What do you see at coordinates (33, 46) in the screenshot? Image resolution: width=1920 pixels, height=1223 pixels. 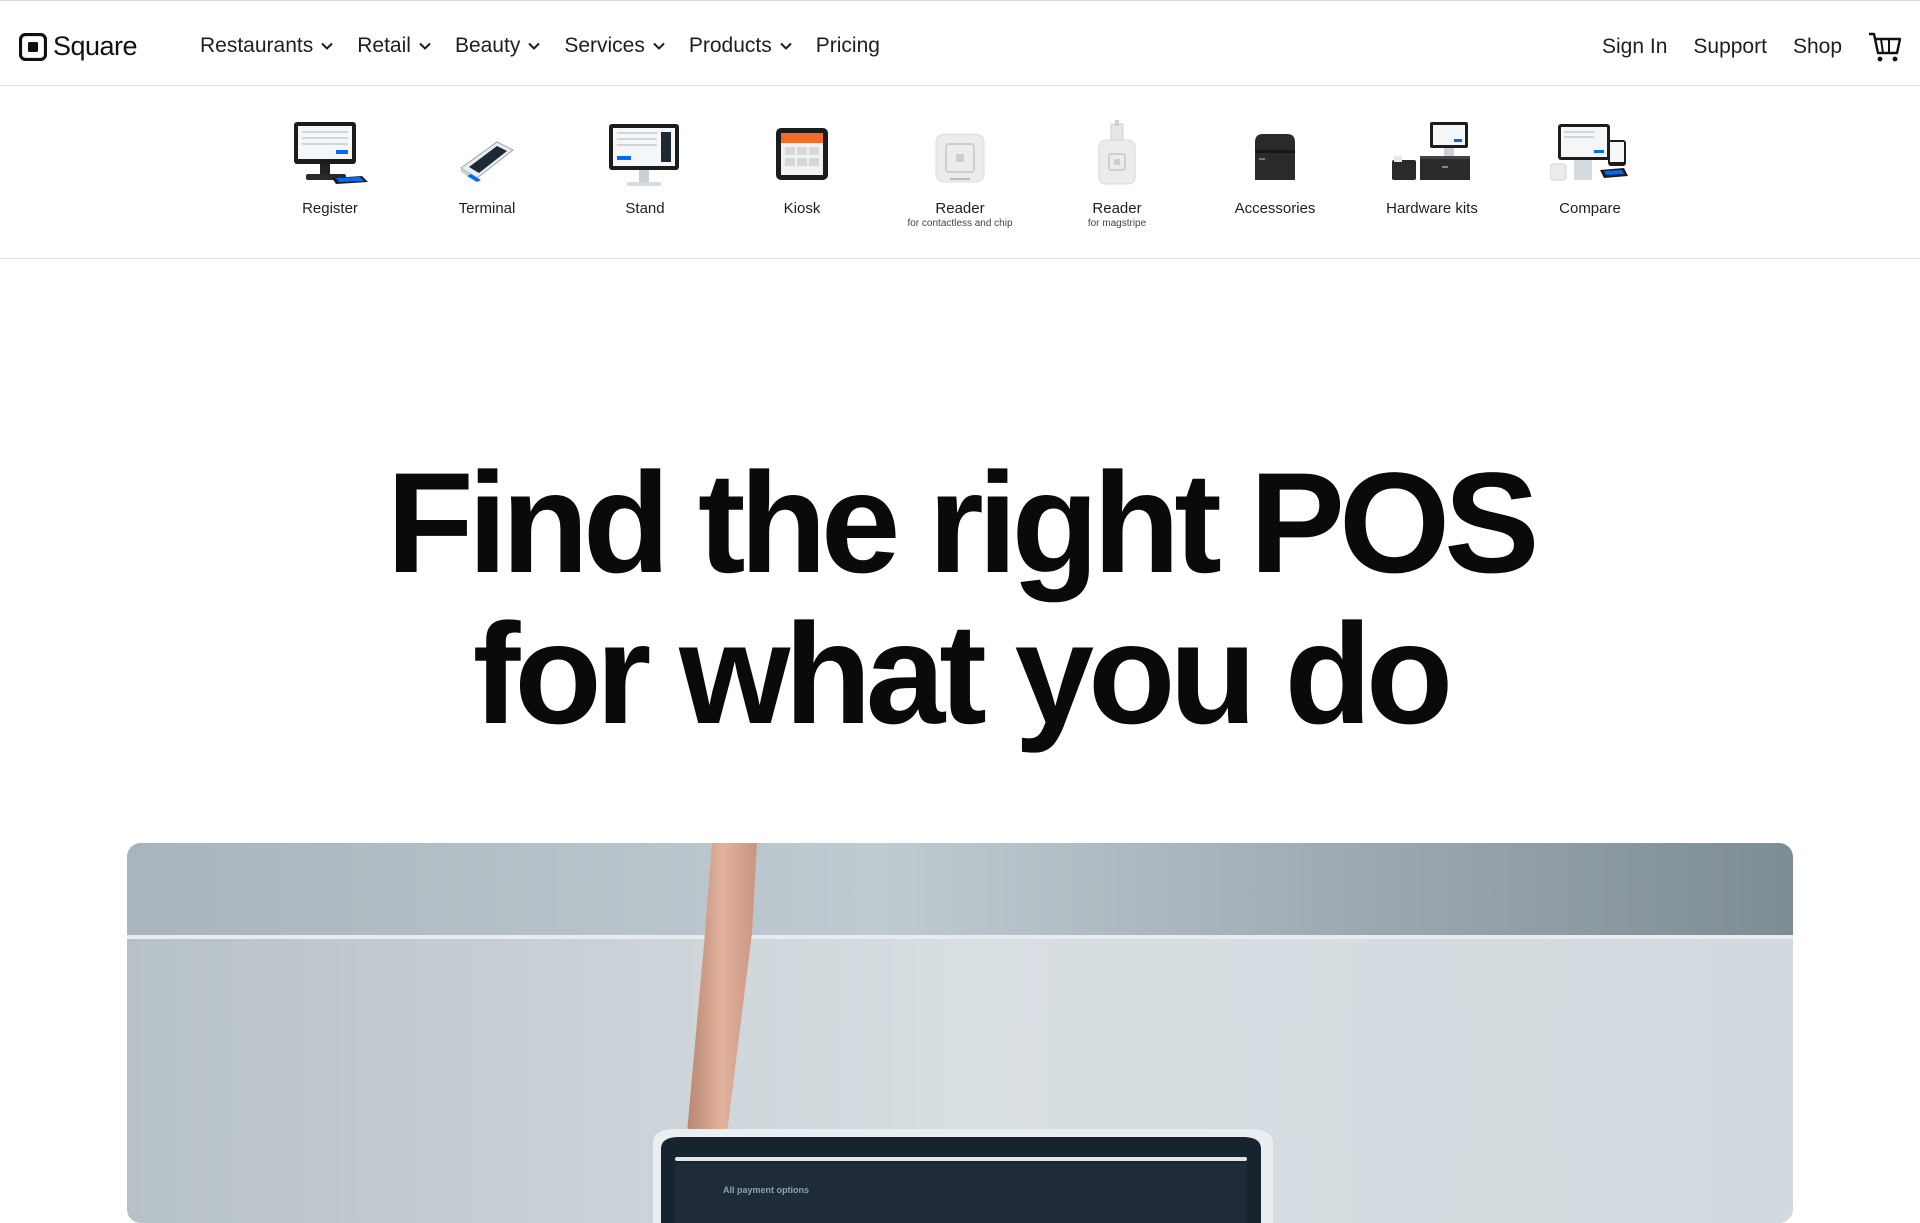 I see `square-logo-icon` at bounding box center [33, 46].